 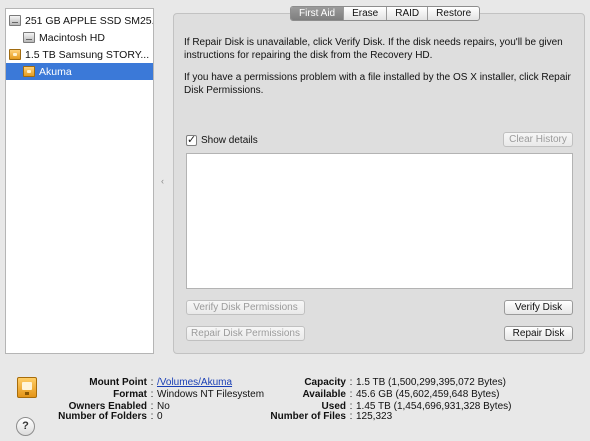 I want to click on sidebar-item-akuma: Akuma, so click(x=79, y=71).